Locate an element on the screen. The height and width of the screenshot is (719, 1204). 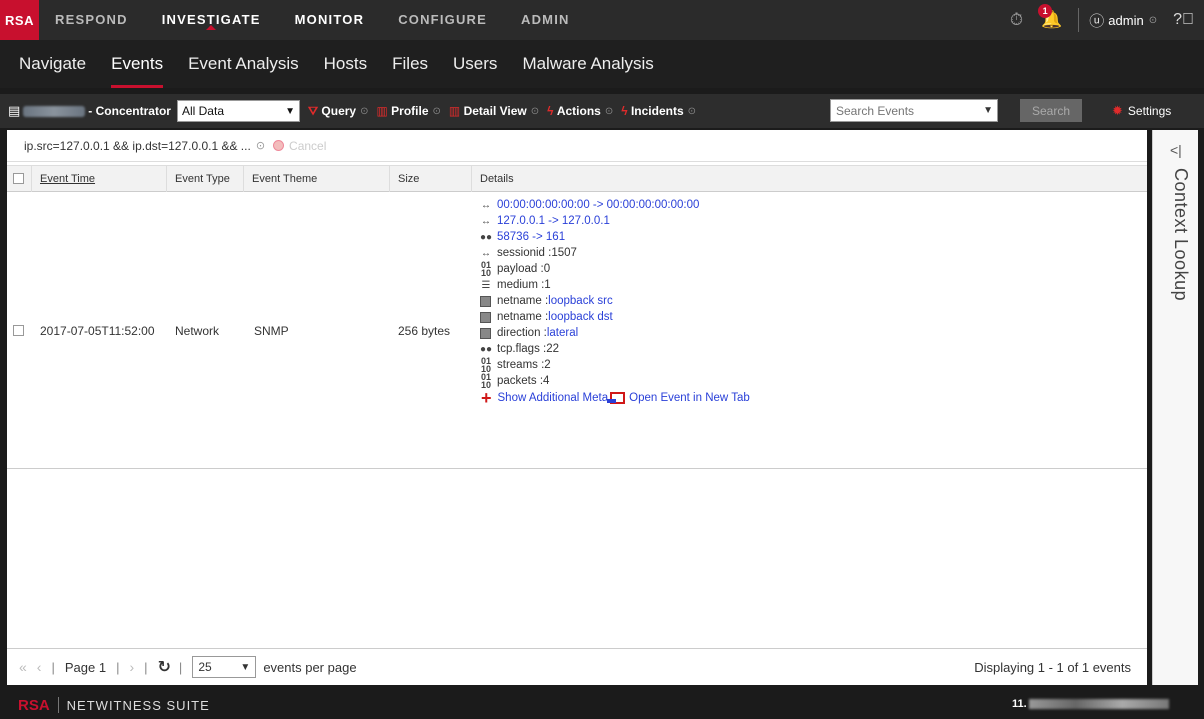
data-scope-select: All Data ▼ is located at coordinates (238, 111).